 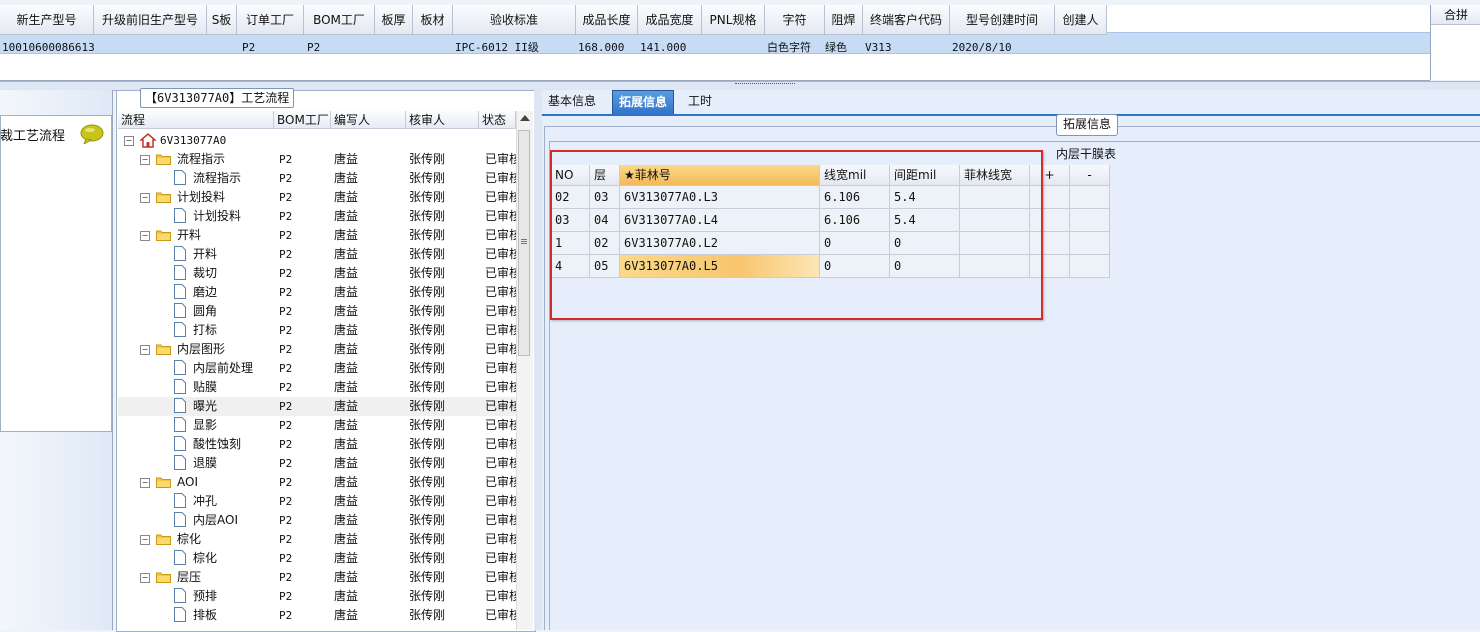 What do you see at coordinates (317, 425) in the screenshot?
I see `tree-step-row: 显影 P2 唐益 张传刚 已审核` at bounding box center [317, 425].